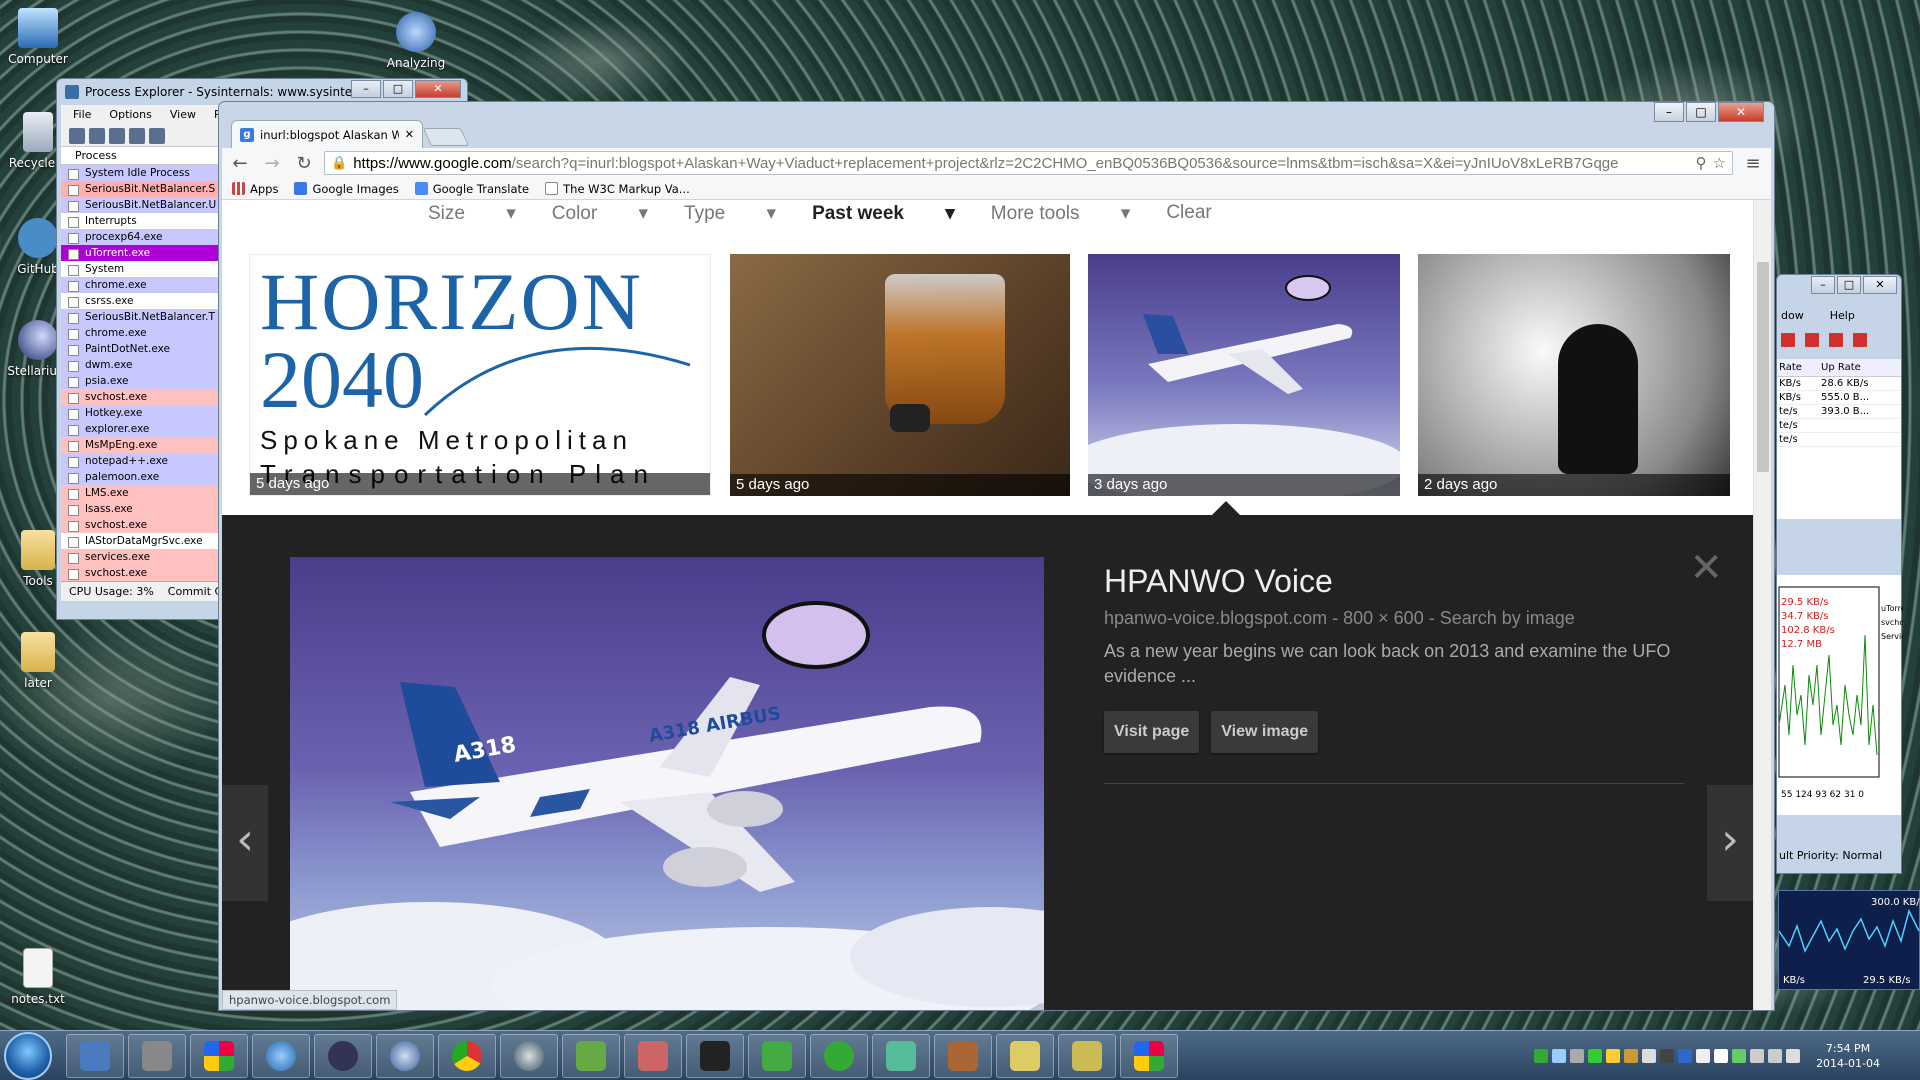 This screenshot has width=1920, height=1080. What do you see at coordinates (1152, 732) in the screenshot?
I see `visit-page-button: Visit page` at bounding box center [1152, 732].